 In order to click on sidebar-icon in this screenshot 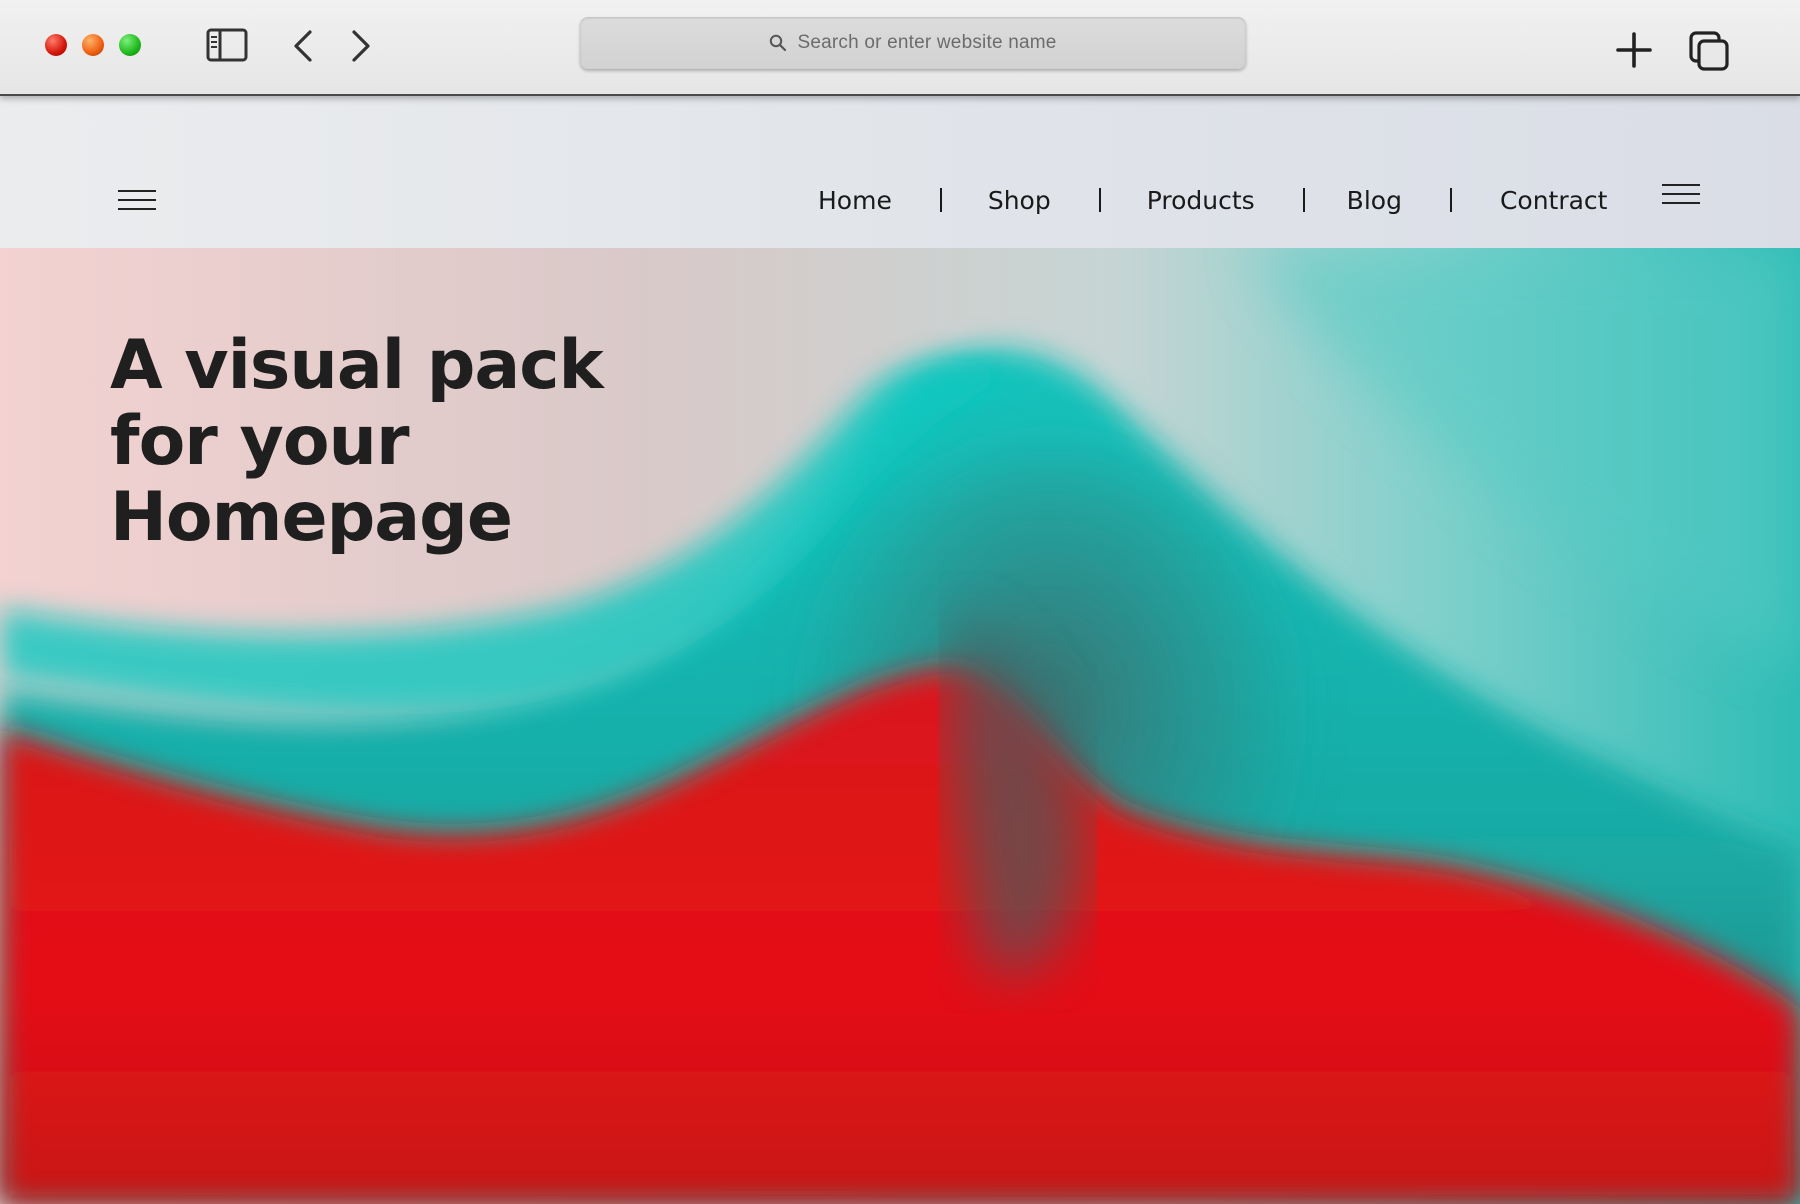, I will do `click(227, 45)`.